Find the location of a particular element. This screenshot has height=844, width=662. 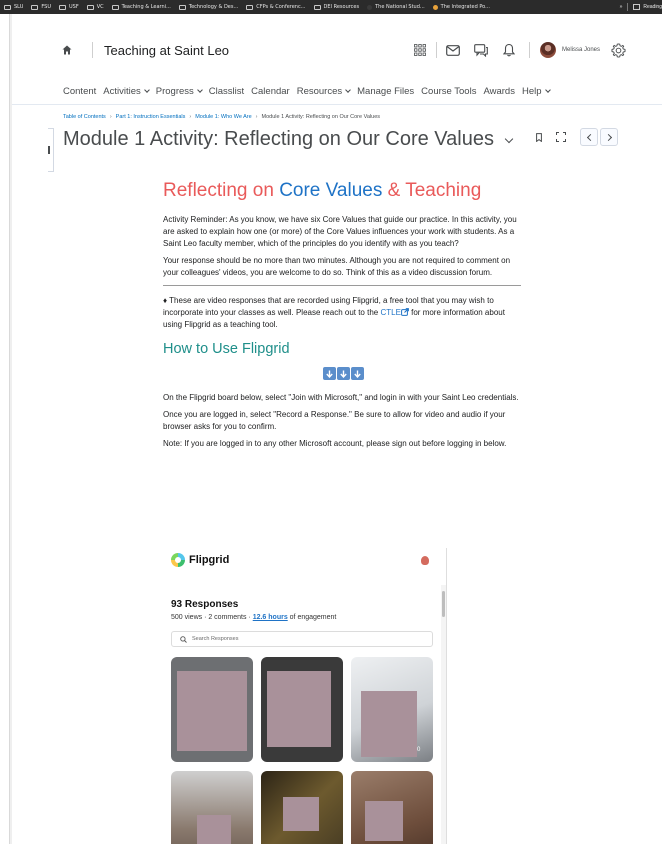

bookmark-slu: SLU is located at coordinates (13, 7).